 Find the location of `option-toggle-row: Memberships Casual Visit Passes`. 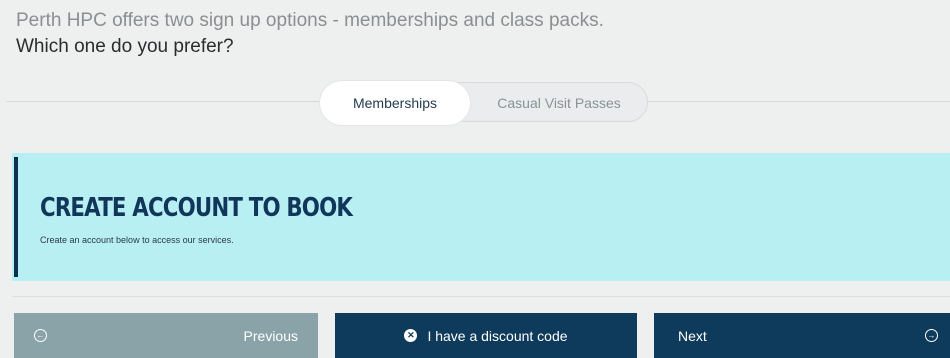

option-toggle-row: Memberships Casual Visit Passes is located at coordinates (475, 102).